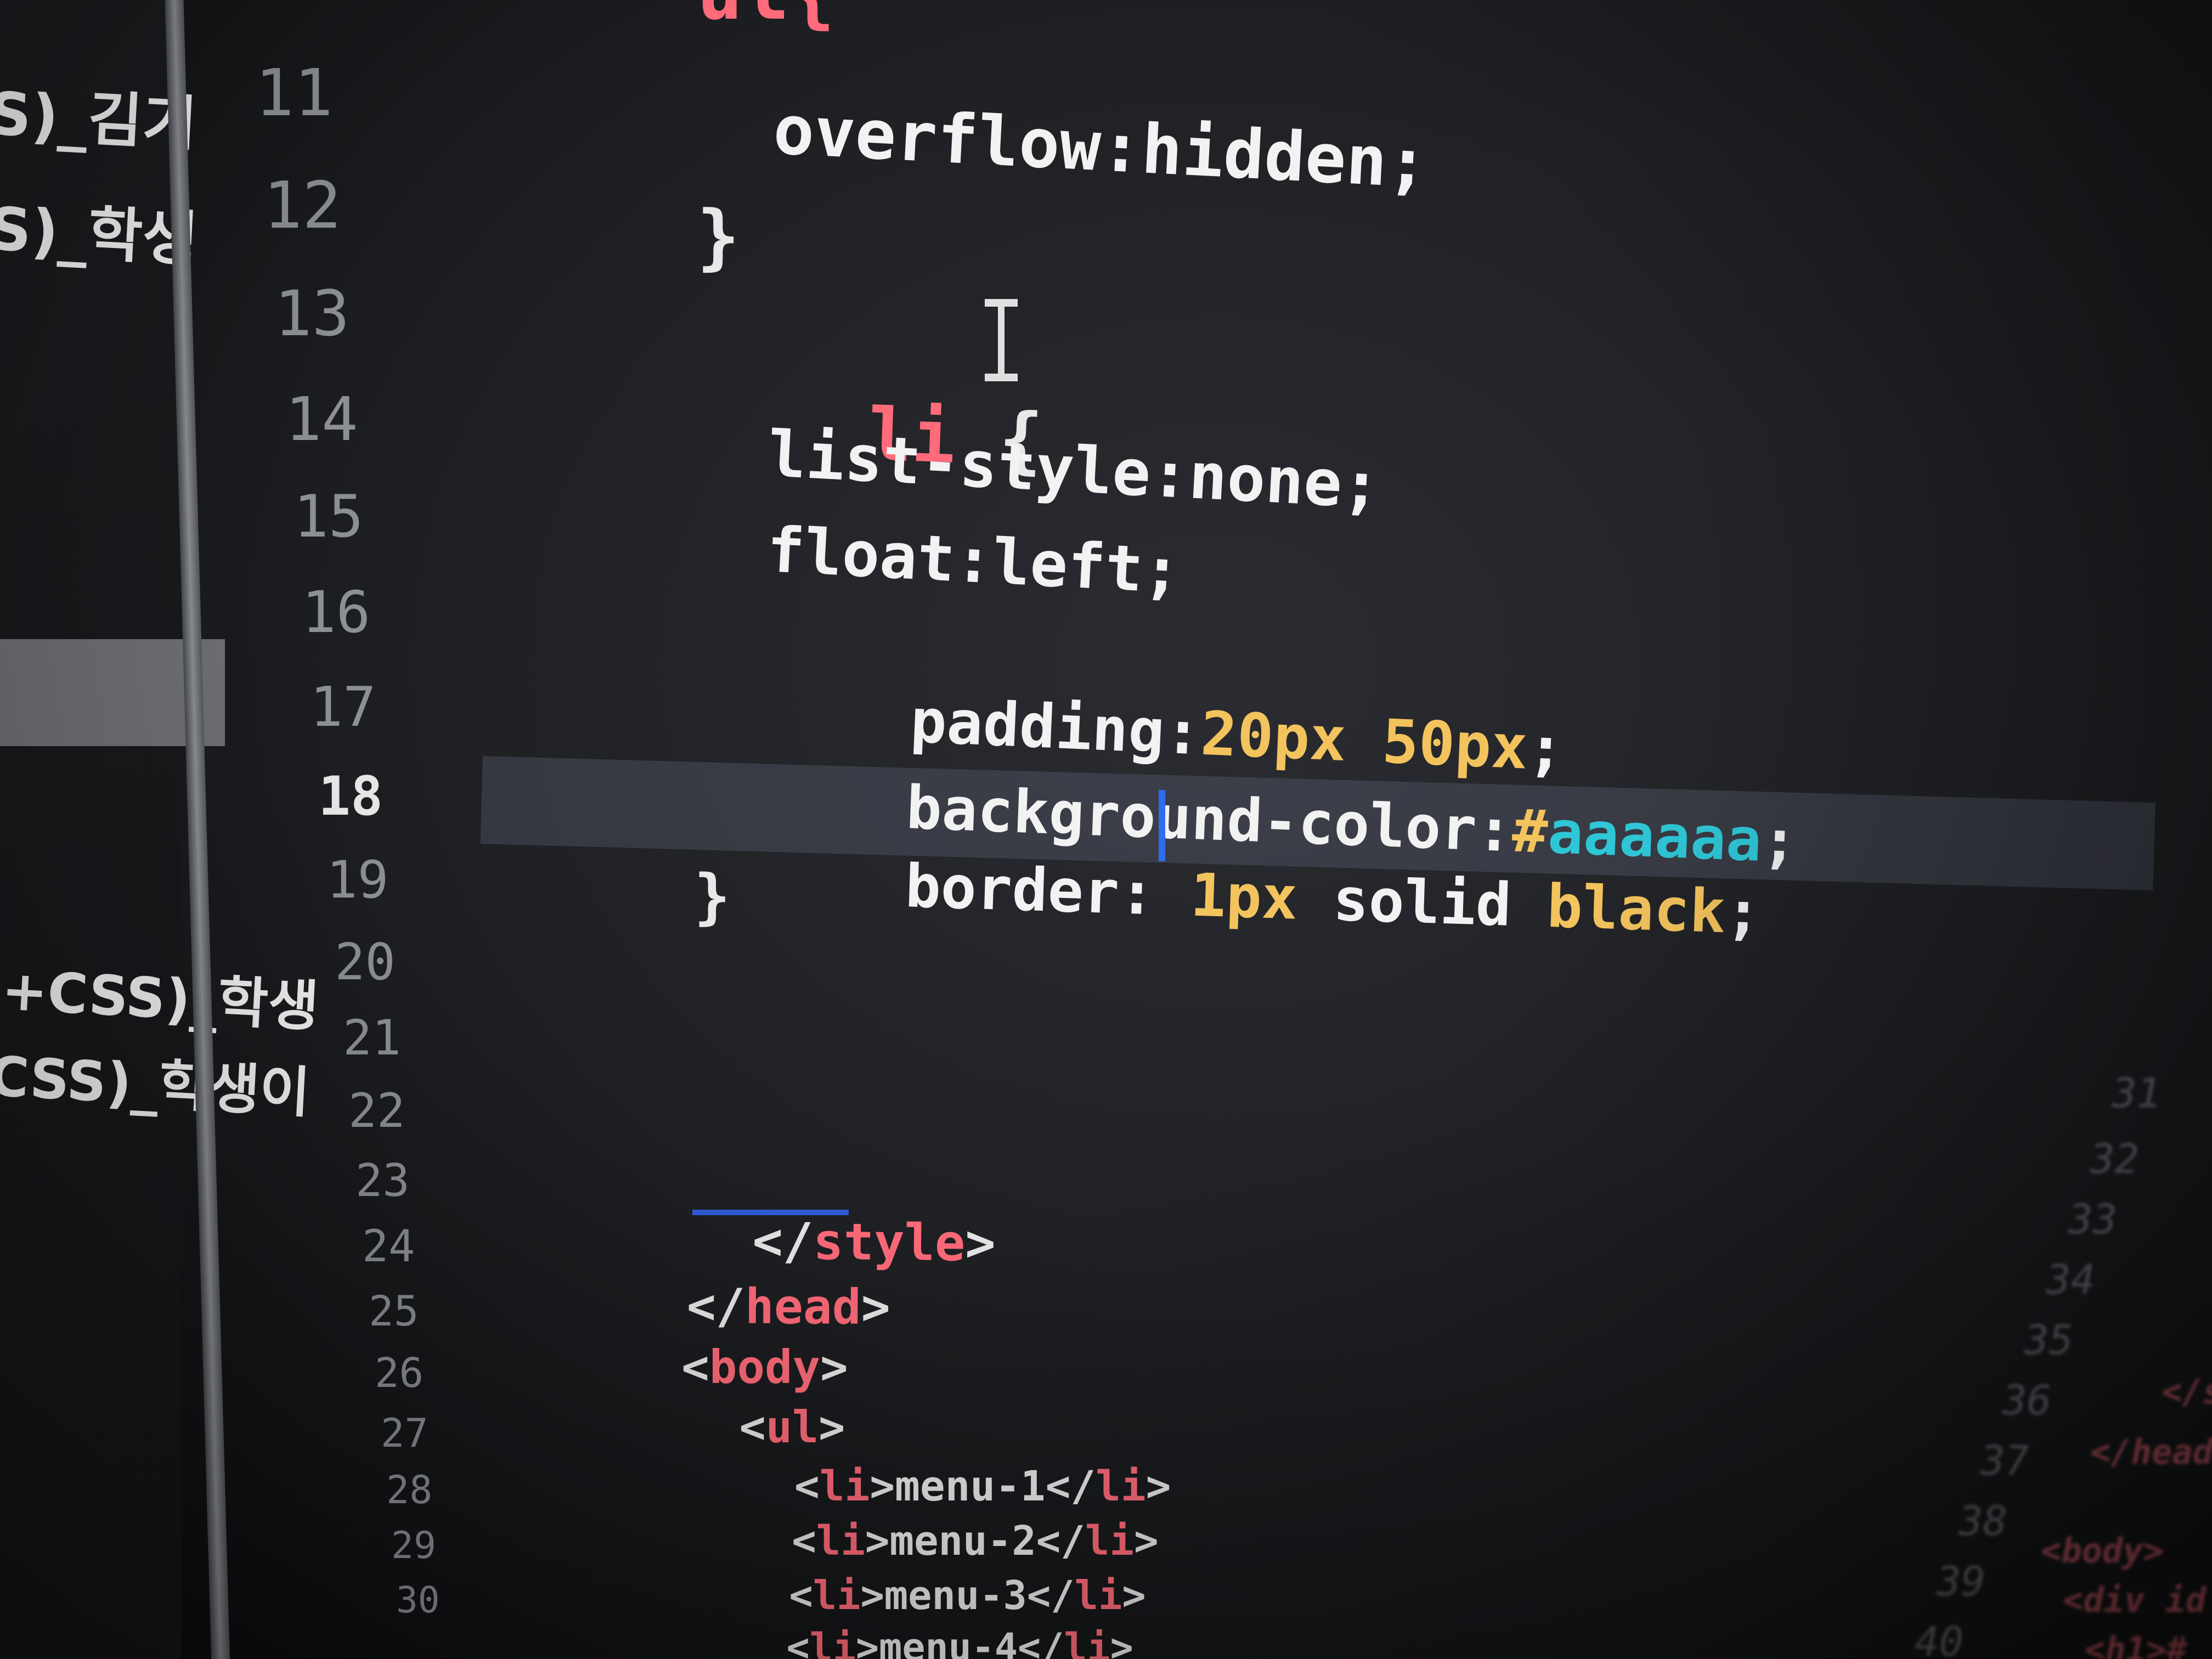  What do you see at coordinates (321, 419) in the screenshot?
I see `line-number: 14` at bounding box center [321, 419].